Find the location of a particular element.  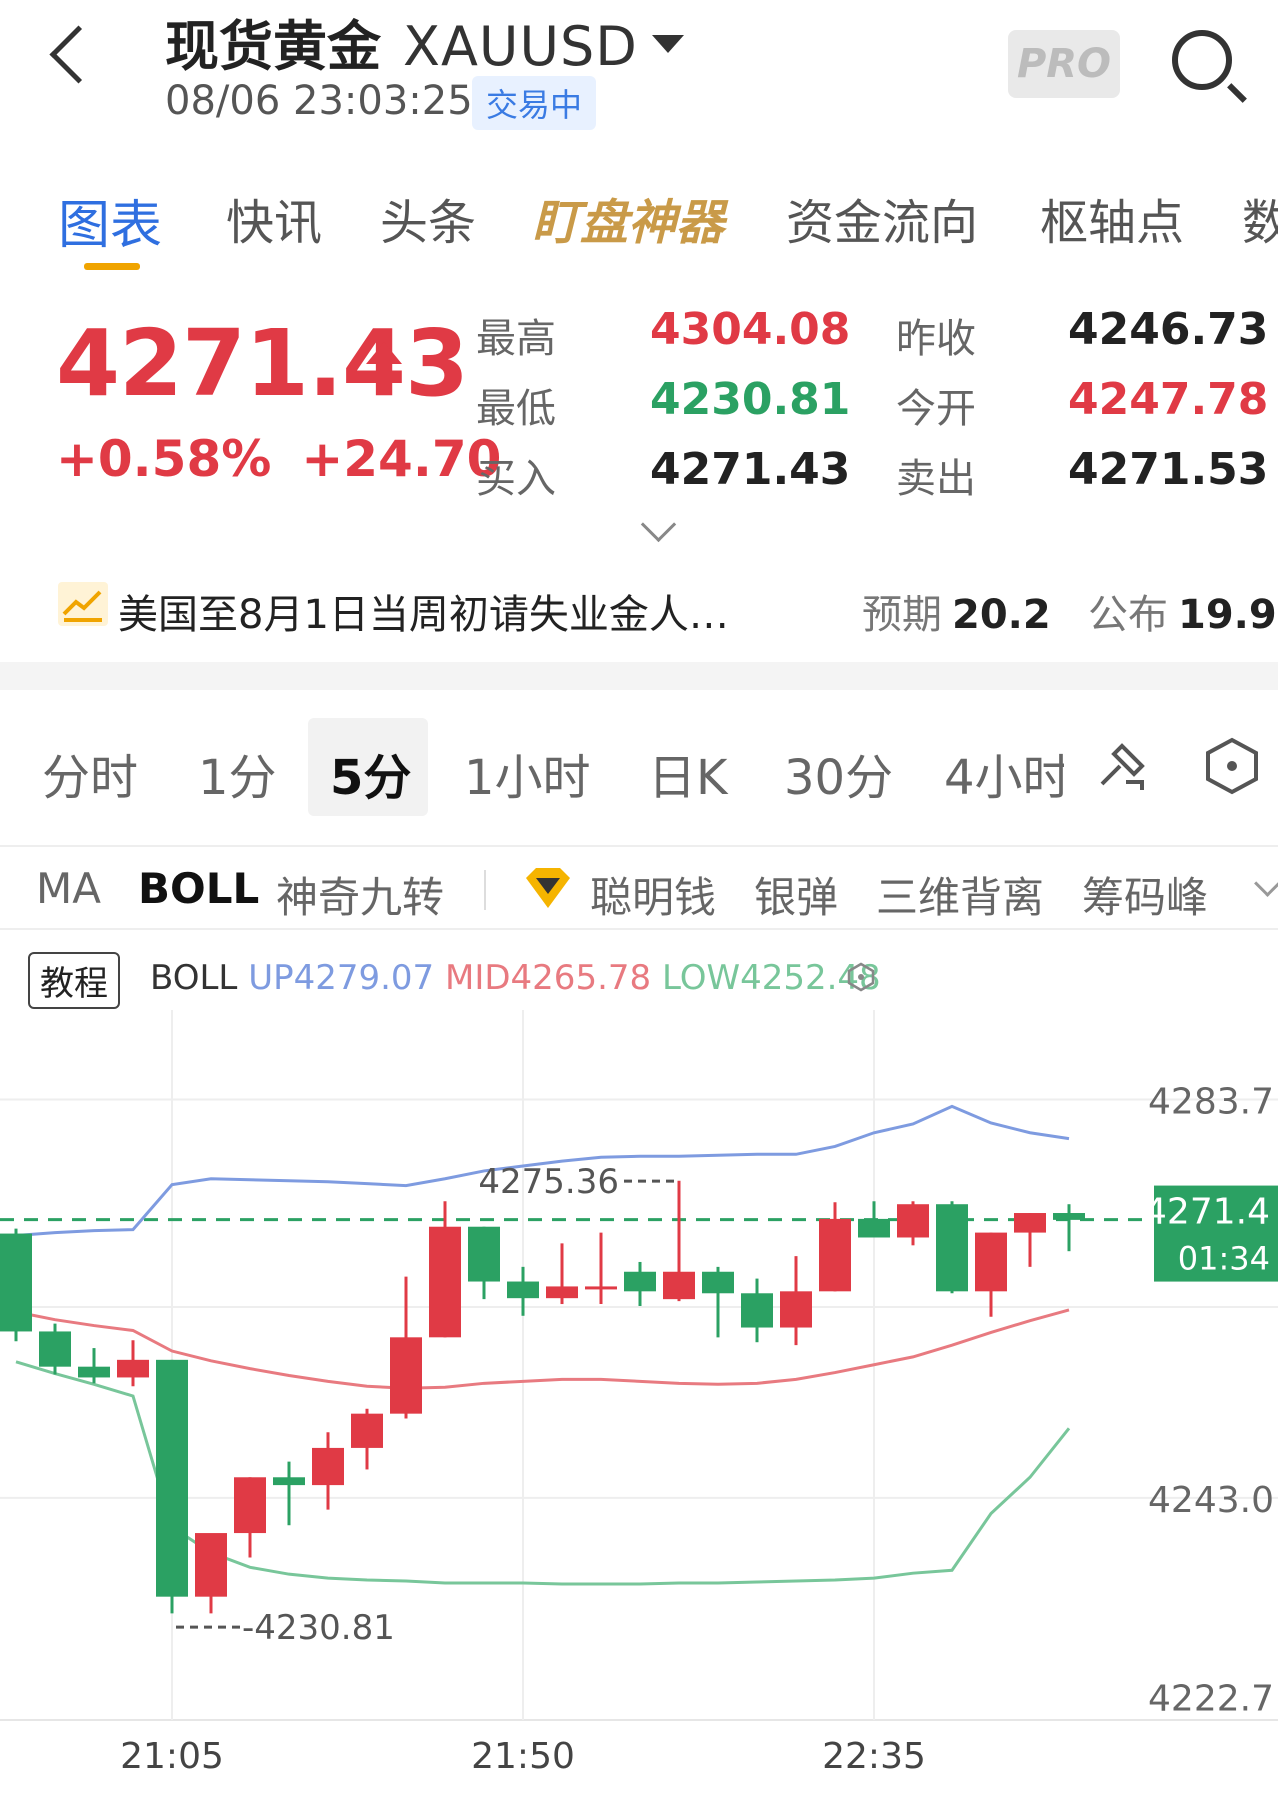

y-axis-tick-label: 4222.7 is located at coordinates (1211, 1699).